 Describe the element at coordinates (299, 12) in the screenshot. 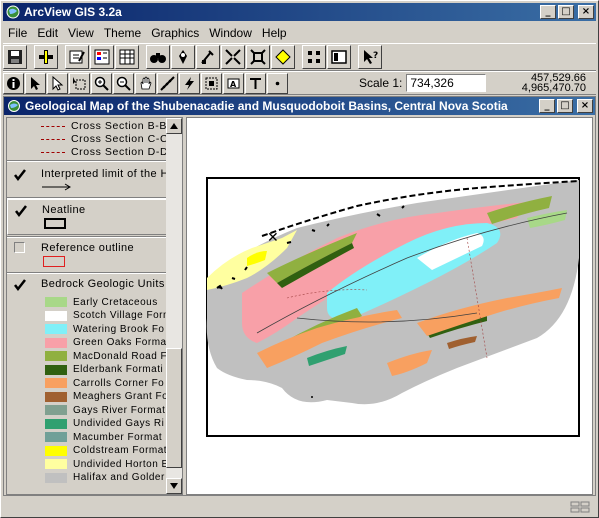

I see `app-title-bar: ArcView GIS 3.2a _ □ ×` at that location.